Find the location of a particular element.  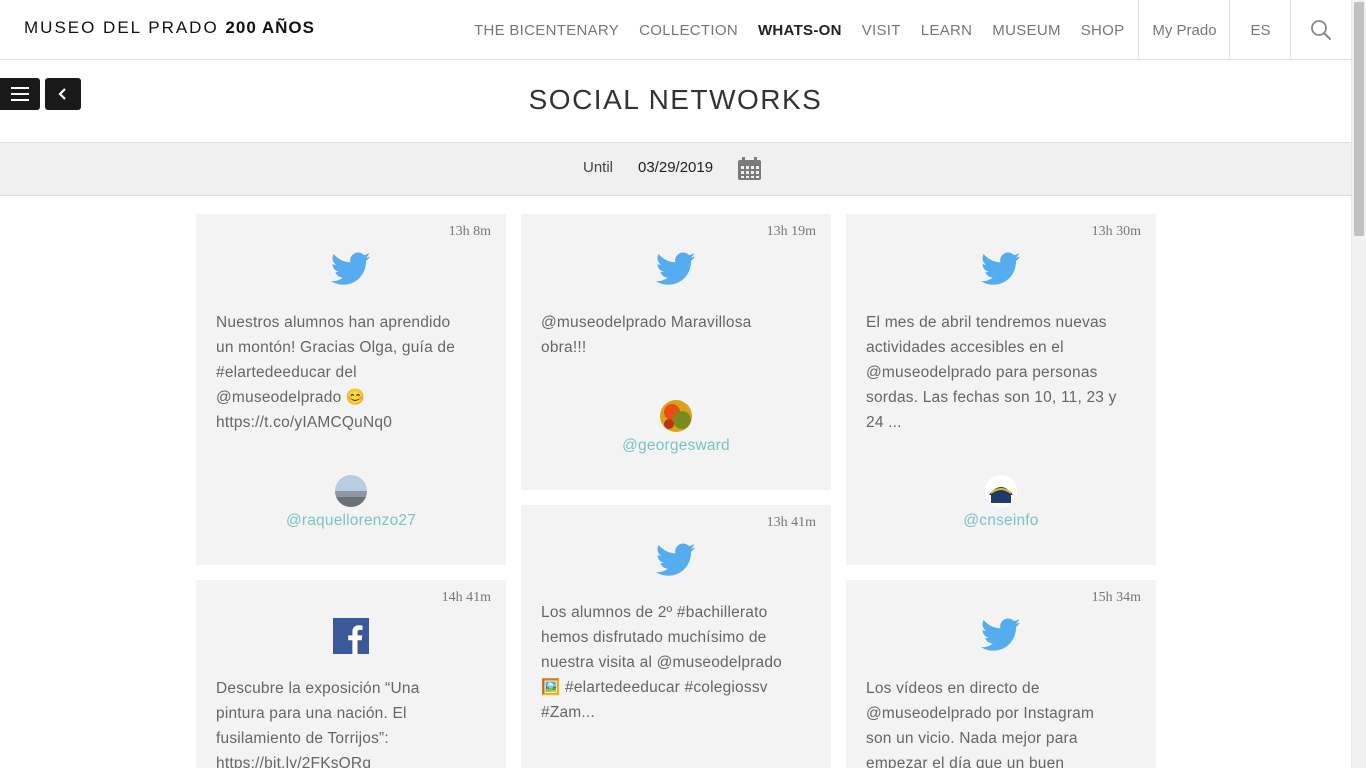

search-button is located at coordinates (1320, 30).